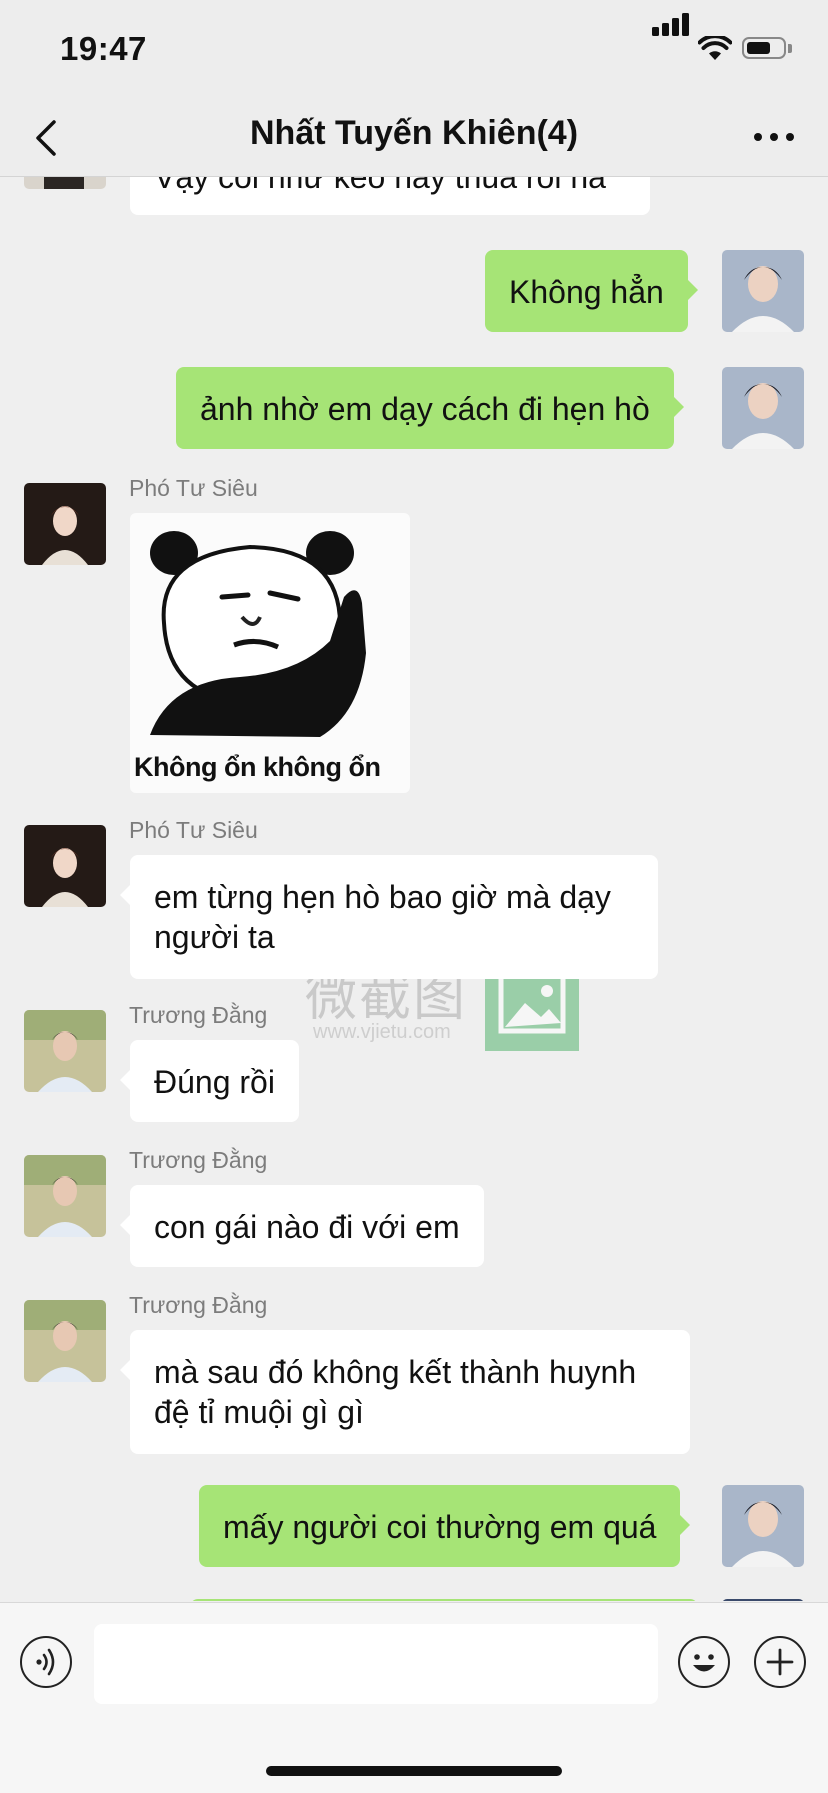 The width and height of the screenshot is (828, 1793). Describe the element at coordinates (764, 48) in the screenshot. I see `battery-icon` at that location.